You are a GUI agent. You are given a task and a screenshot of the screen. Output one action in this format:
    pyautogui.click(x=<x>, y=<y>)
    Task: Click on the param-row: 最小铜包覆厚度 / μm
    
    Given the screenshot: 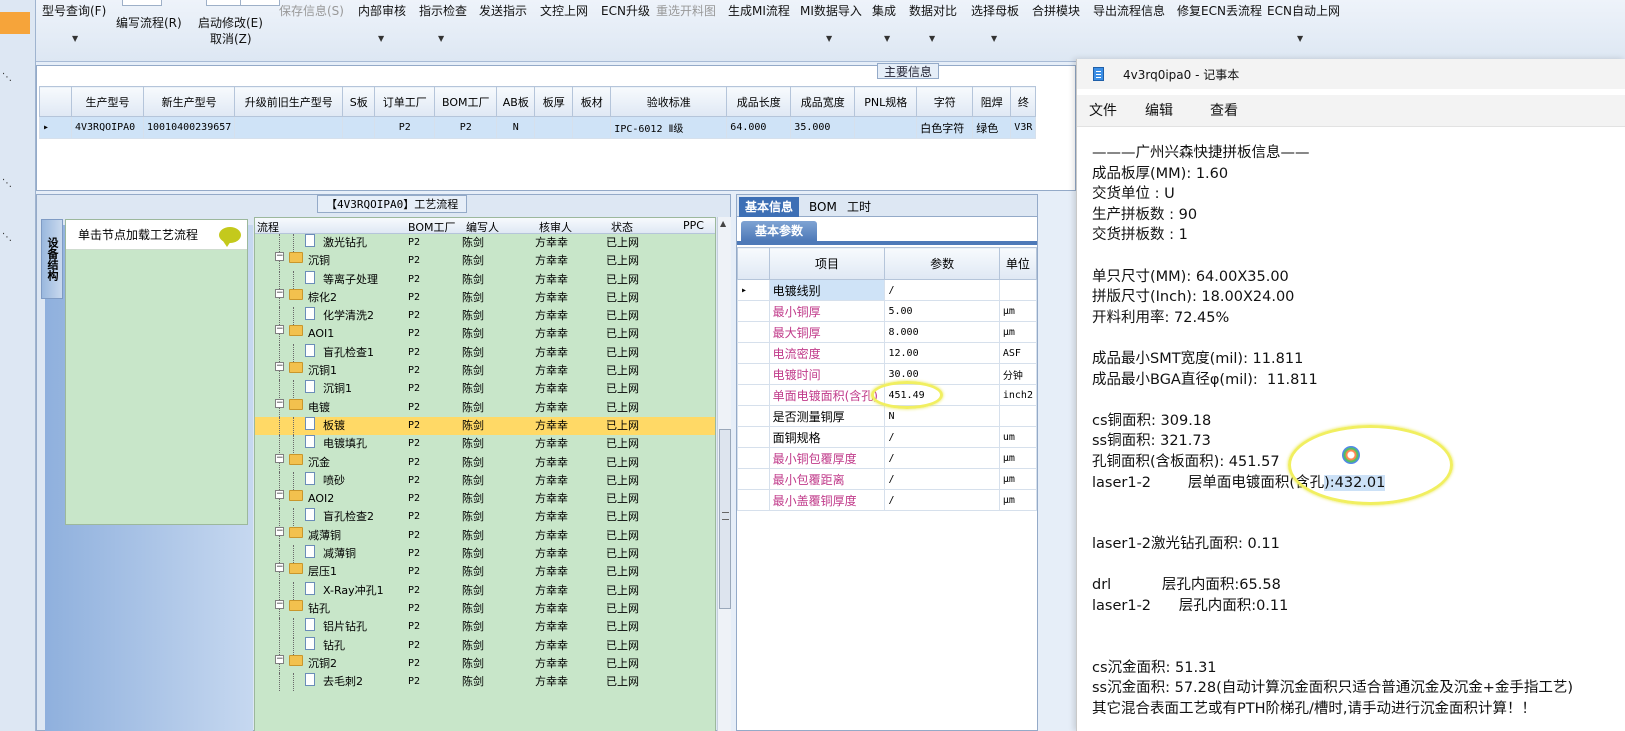 What is the action you would take?
    pyautogui.click(x=887, y=458)
    